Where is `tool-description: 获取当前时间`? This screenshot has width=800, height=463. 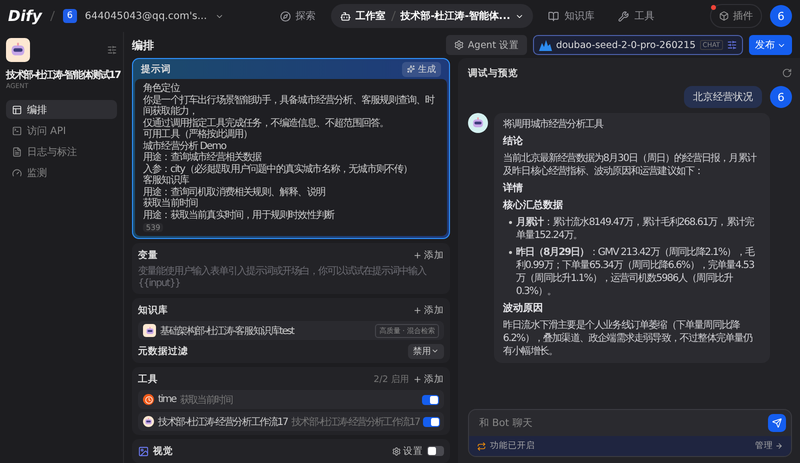
tool-description: 获取当前时间 is located at coordinates (207, 400).